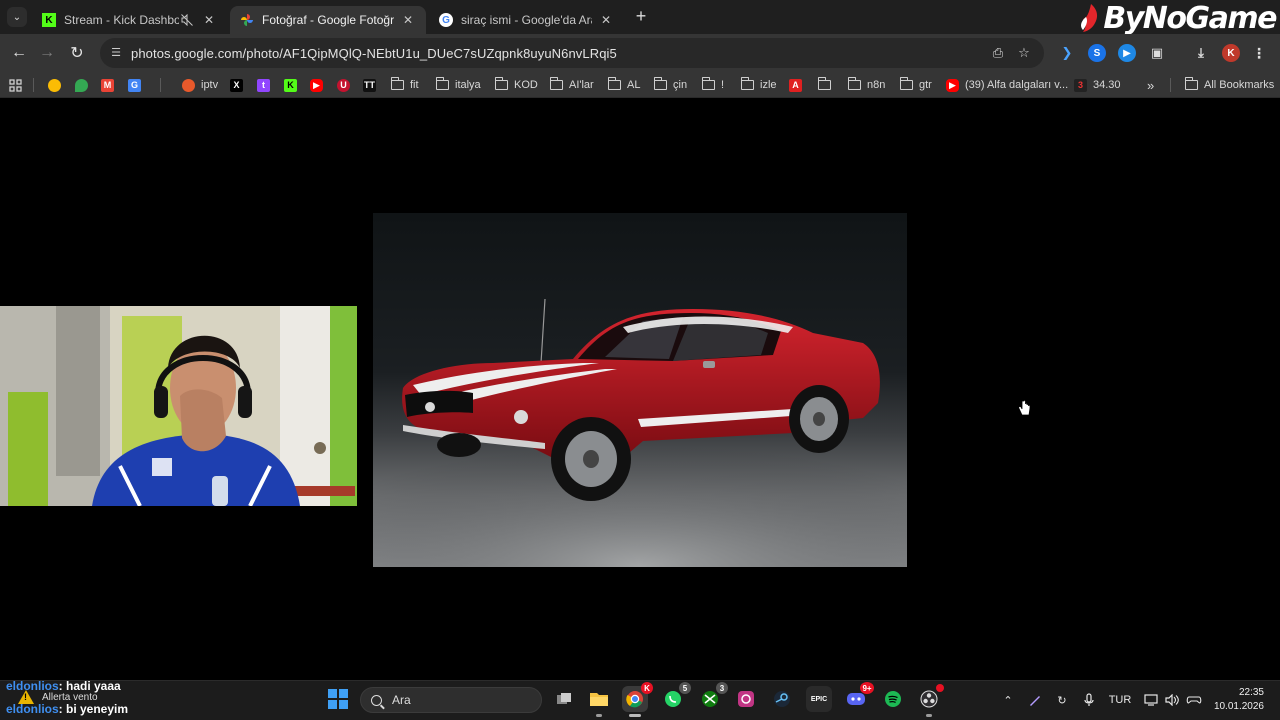  What do you see at coordinates (1089, 18) in the screenshot?
I see `bynogame-flame-icon` at bounding box center [1089, 18].